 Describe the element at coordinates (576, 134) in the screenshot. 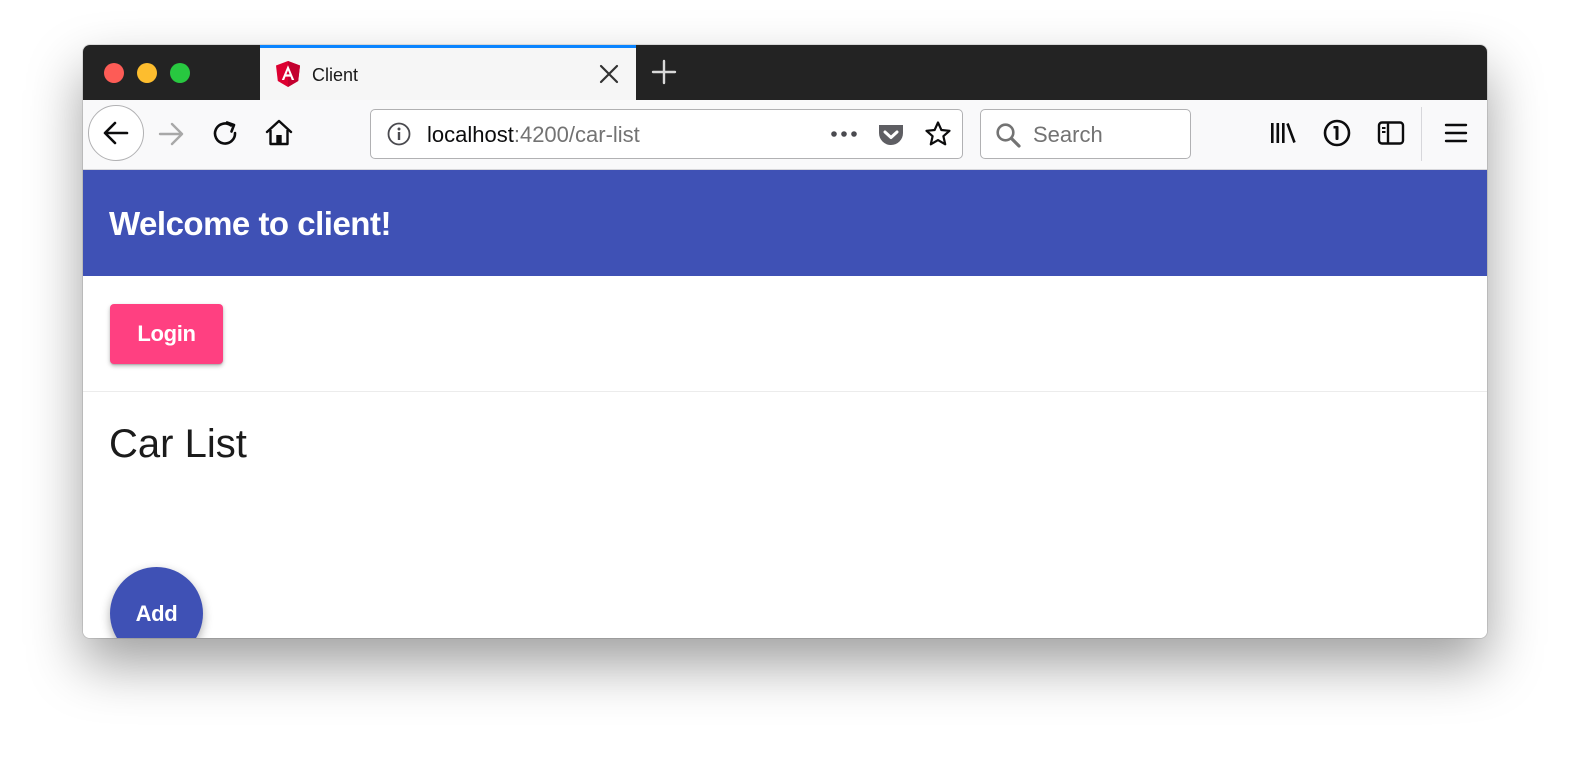

I see `url-path: :4200/car-list` at that location.